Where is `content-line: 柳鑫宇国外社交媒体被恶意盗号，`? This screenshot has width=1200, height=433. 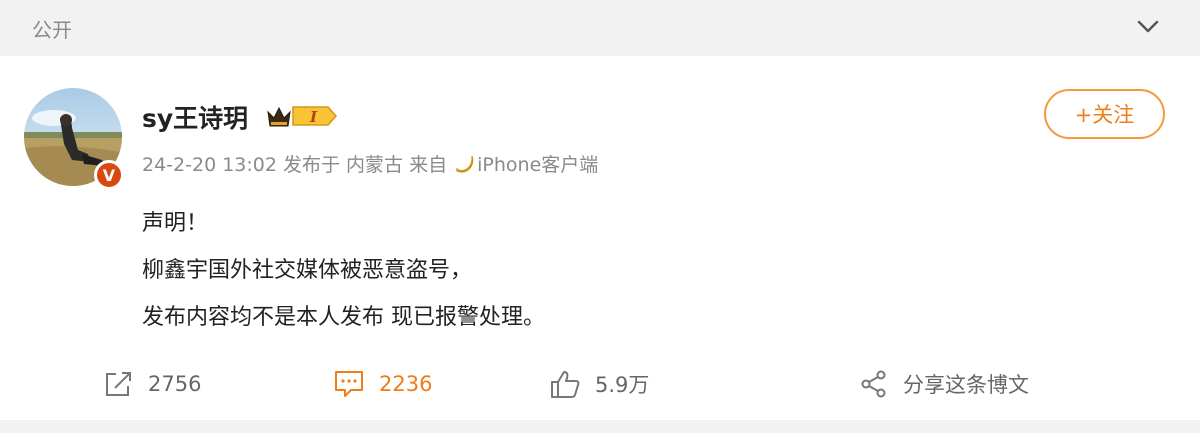 content-line: 柳鑫宇国外社交媒体被恶意盗号， is located at coordinates (307, 270).